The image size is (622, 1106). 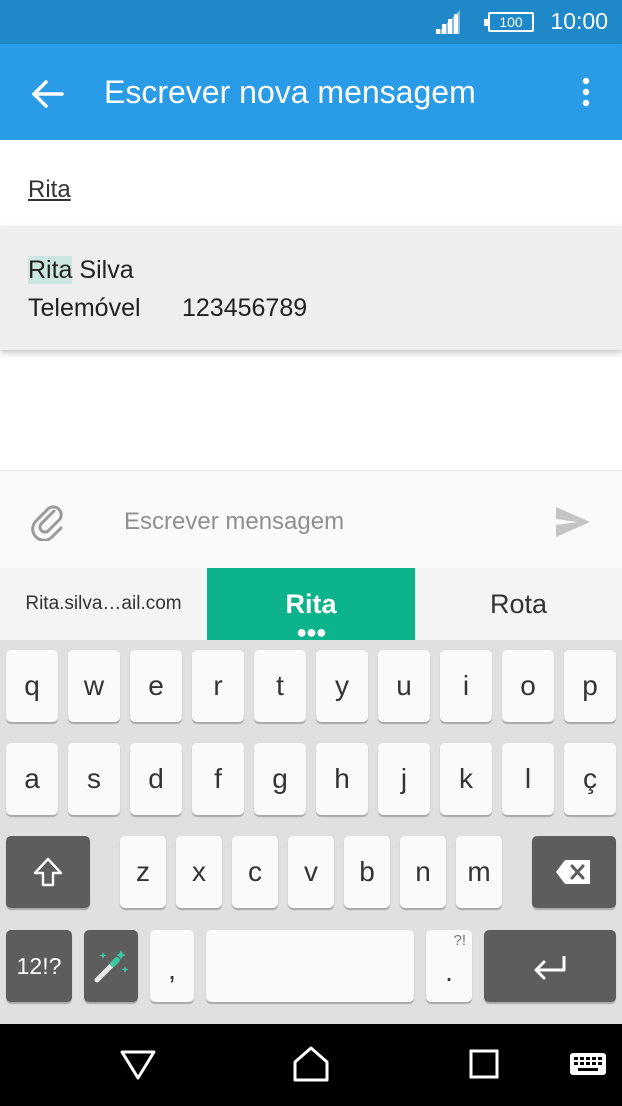 I want to click on key-c-cedilla: ç, so click(x=590, y=779).